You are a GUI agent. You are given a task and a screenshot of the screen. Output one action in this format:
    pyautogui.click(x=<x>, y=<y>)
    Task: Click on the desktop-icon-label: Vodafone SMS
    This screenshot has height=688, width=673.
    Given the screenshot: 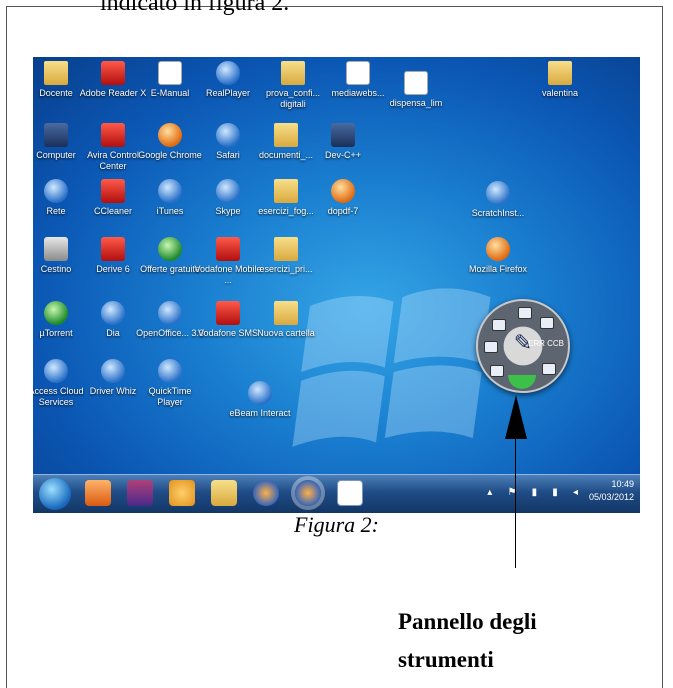 What is the action you would take?
    pyautogui.click(x=228, y=333)
    